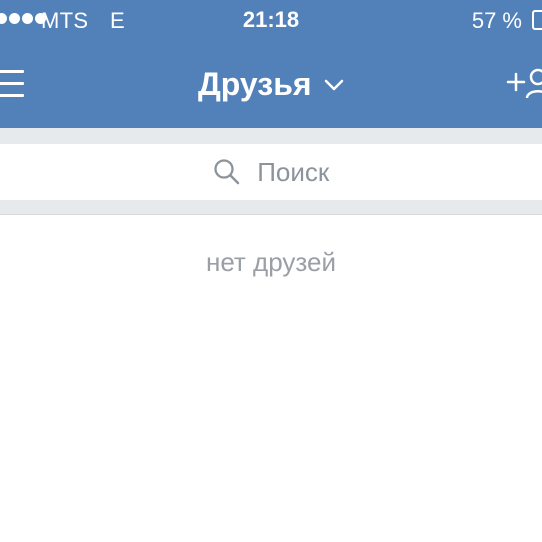  Describe the element at coordinates (537, 20) in the screenshot. I see `battery-icon` at that location.